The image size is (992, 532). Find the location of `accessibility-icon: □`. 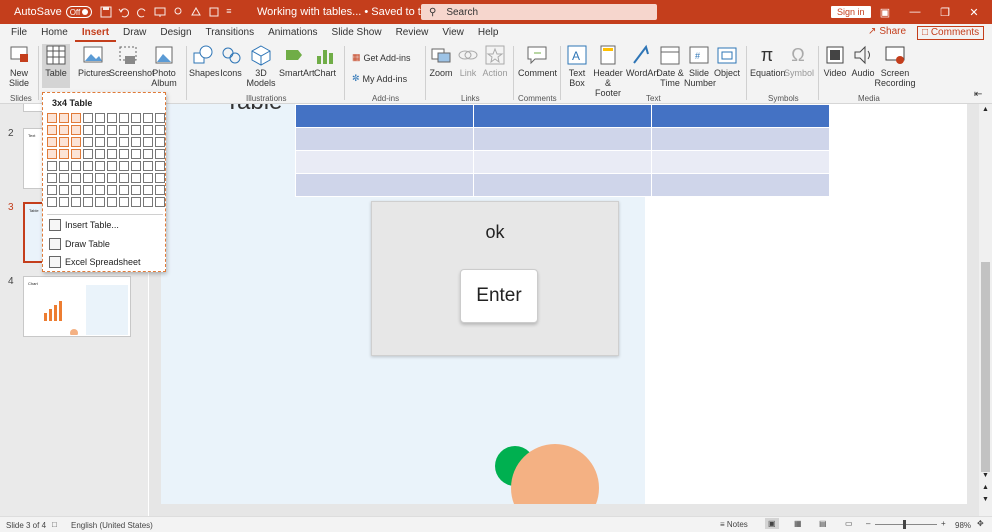

accessibility-icon: □ is located at coordinates (54, 524).